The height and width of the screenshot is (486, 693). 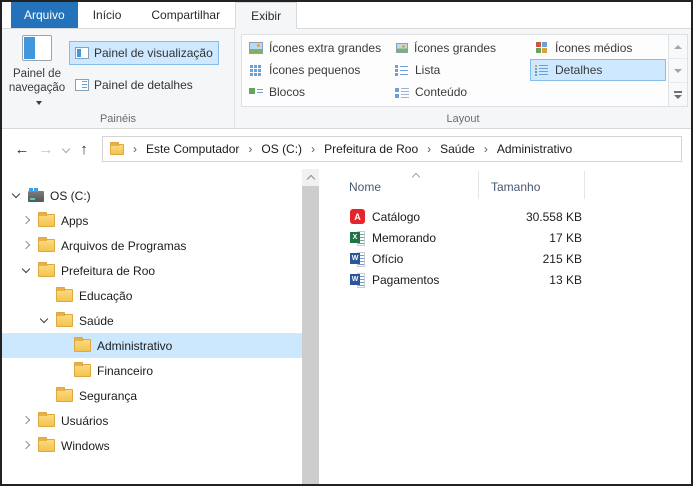 What do you see at coordinates (460, 48) in the screenshot?
I see `layout-option-icones-grandes: Ícones grandes` at bounding box center [460, 48].